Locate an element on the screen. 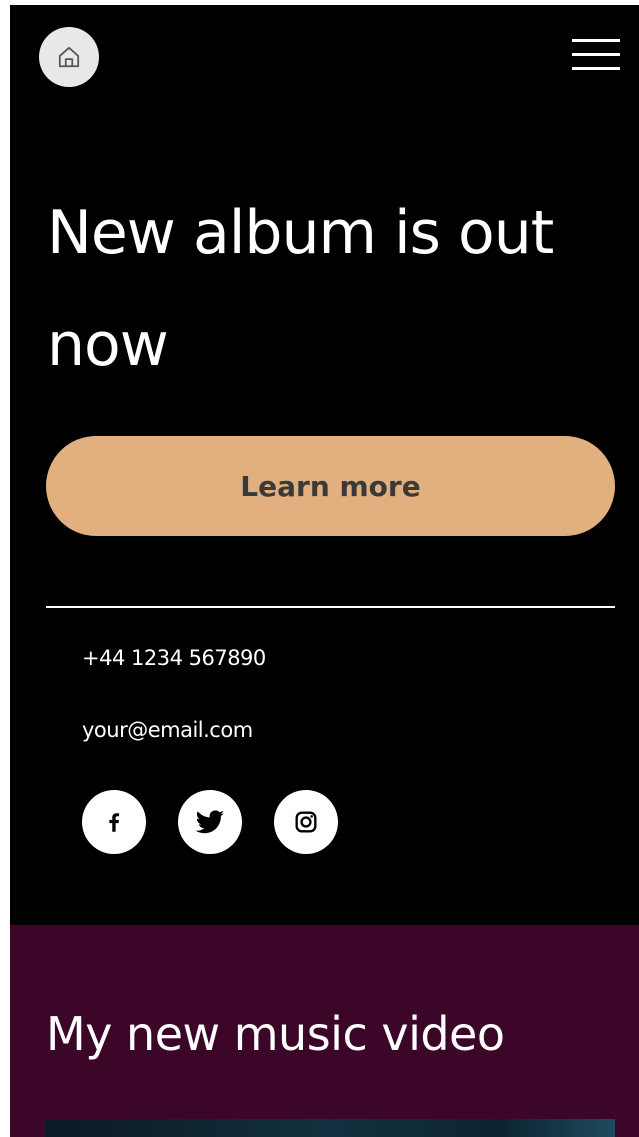 This screenshot has width=639, height=1137. home-button is located at coordinates (69, 57).